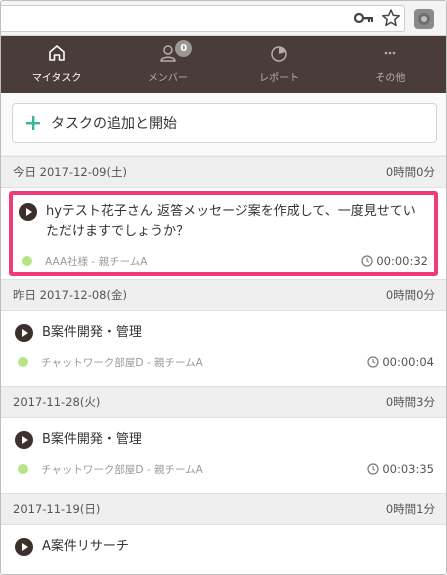 Image resolution: width=447 pixels, height=575 pixels. I want to click on members-count-badge: 0, so click(184, 48).